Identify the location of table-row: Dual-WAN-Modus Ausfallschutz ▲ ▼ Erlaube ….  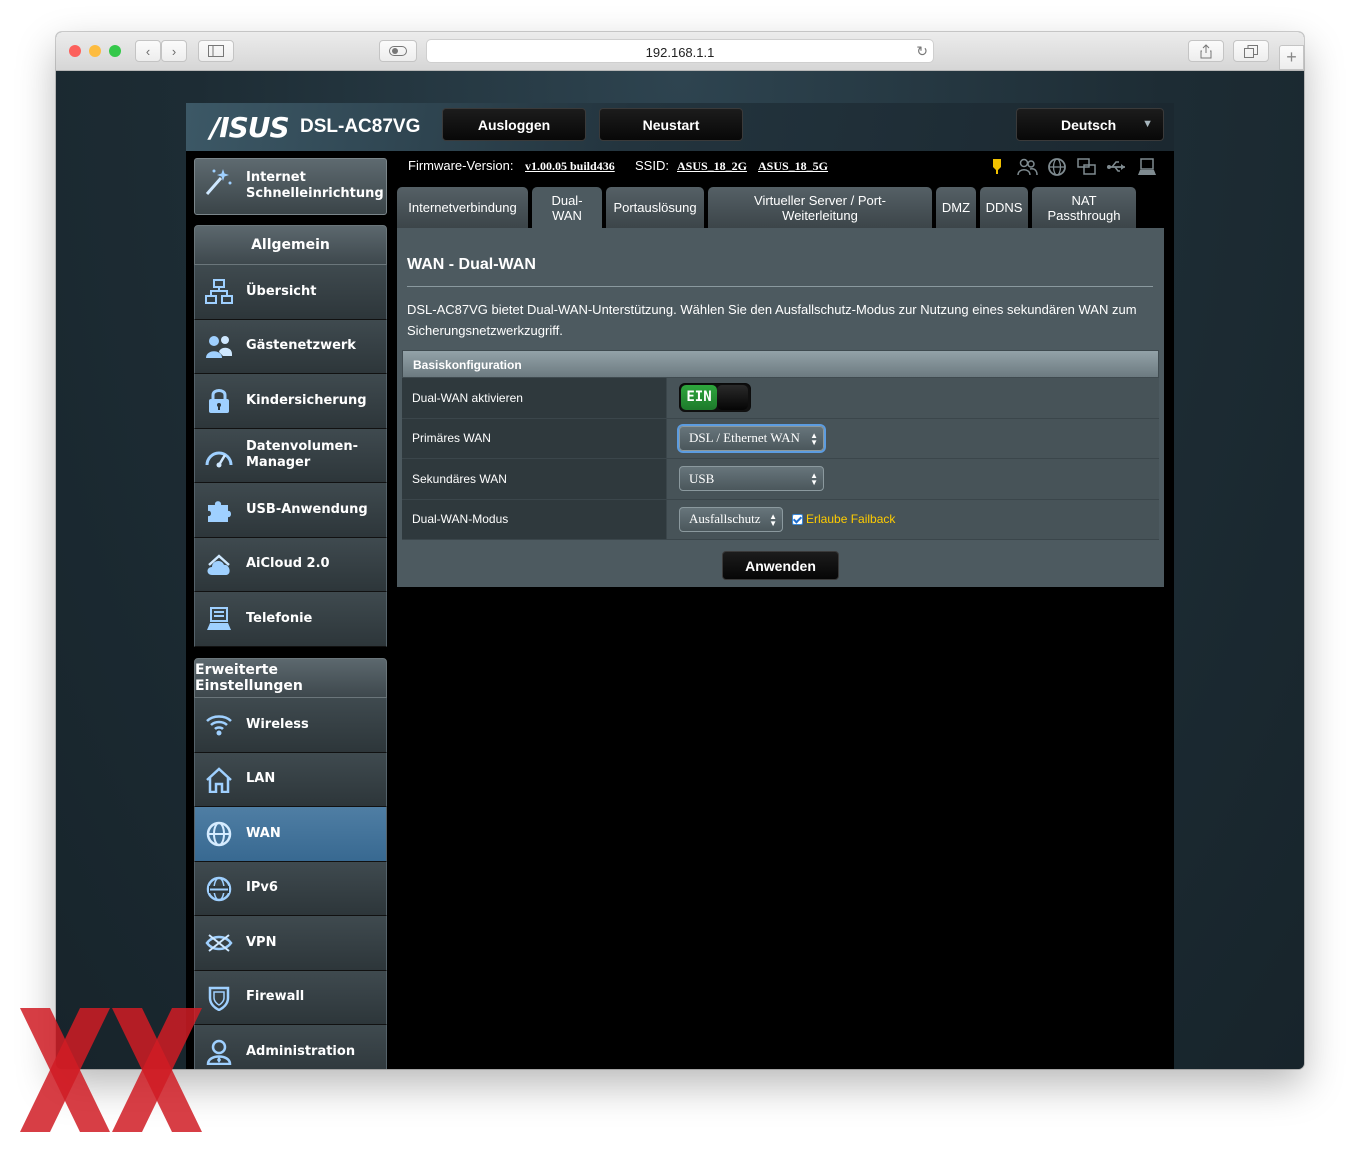
(780, 519).